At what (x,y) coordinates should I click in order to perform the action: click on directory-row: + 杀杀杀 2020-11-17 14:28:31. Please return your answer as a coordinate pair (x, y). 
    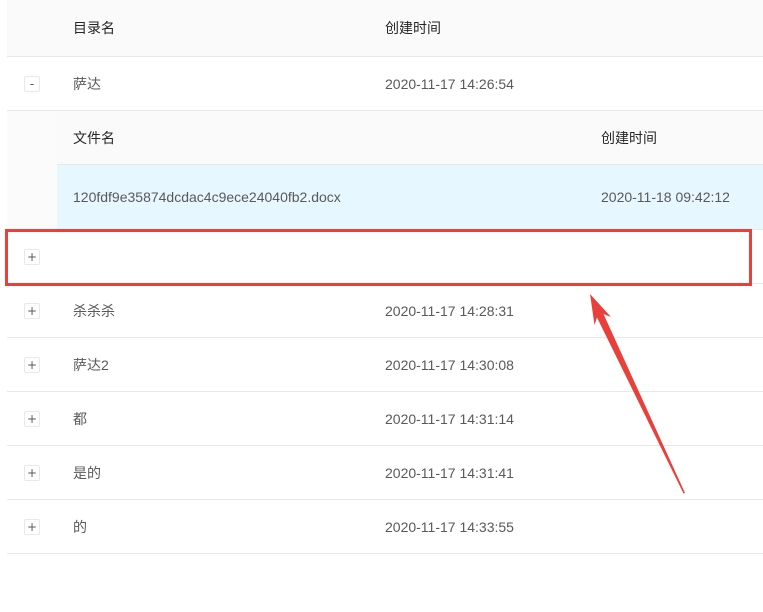
    Looking at the image, I should click on (385, 311).